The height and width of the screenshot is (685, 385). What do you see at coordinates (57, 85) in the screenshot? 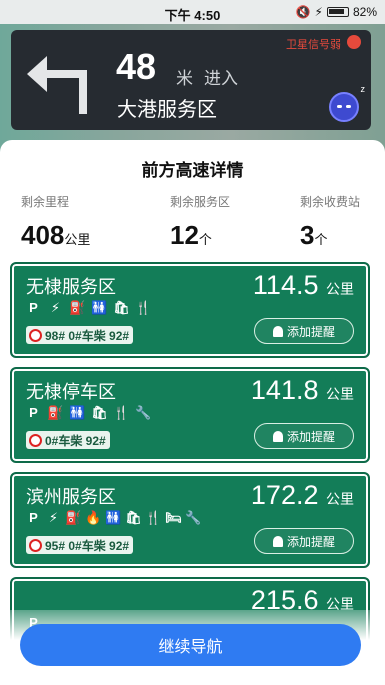
I see `turn-left-arrow-icon` at bounding box center [57, 85].